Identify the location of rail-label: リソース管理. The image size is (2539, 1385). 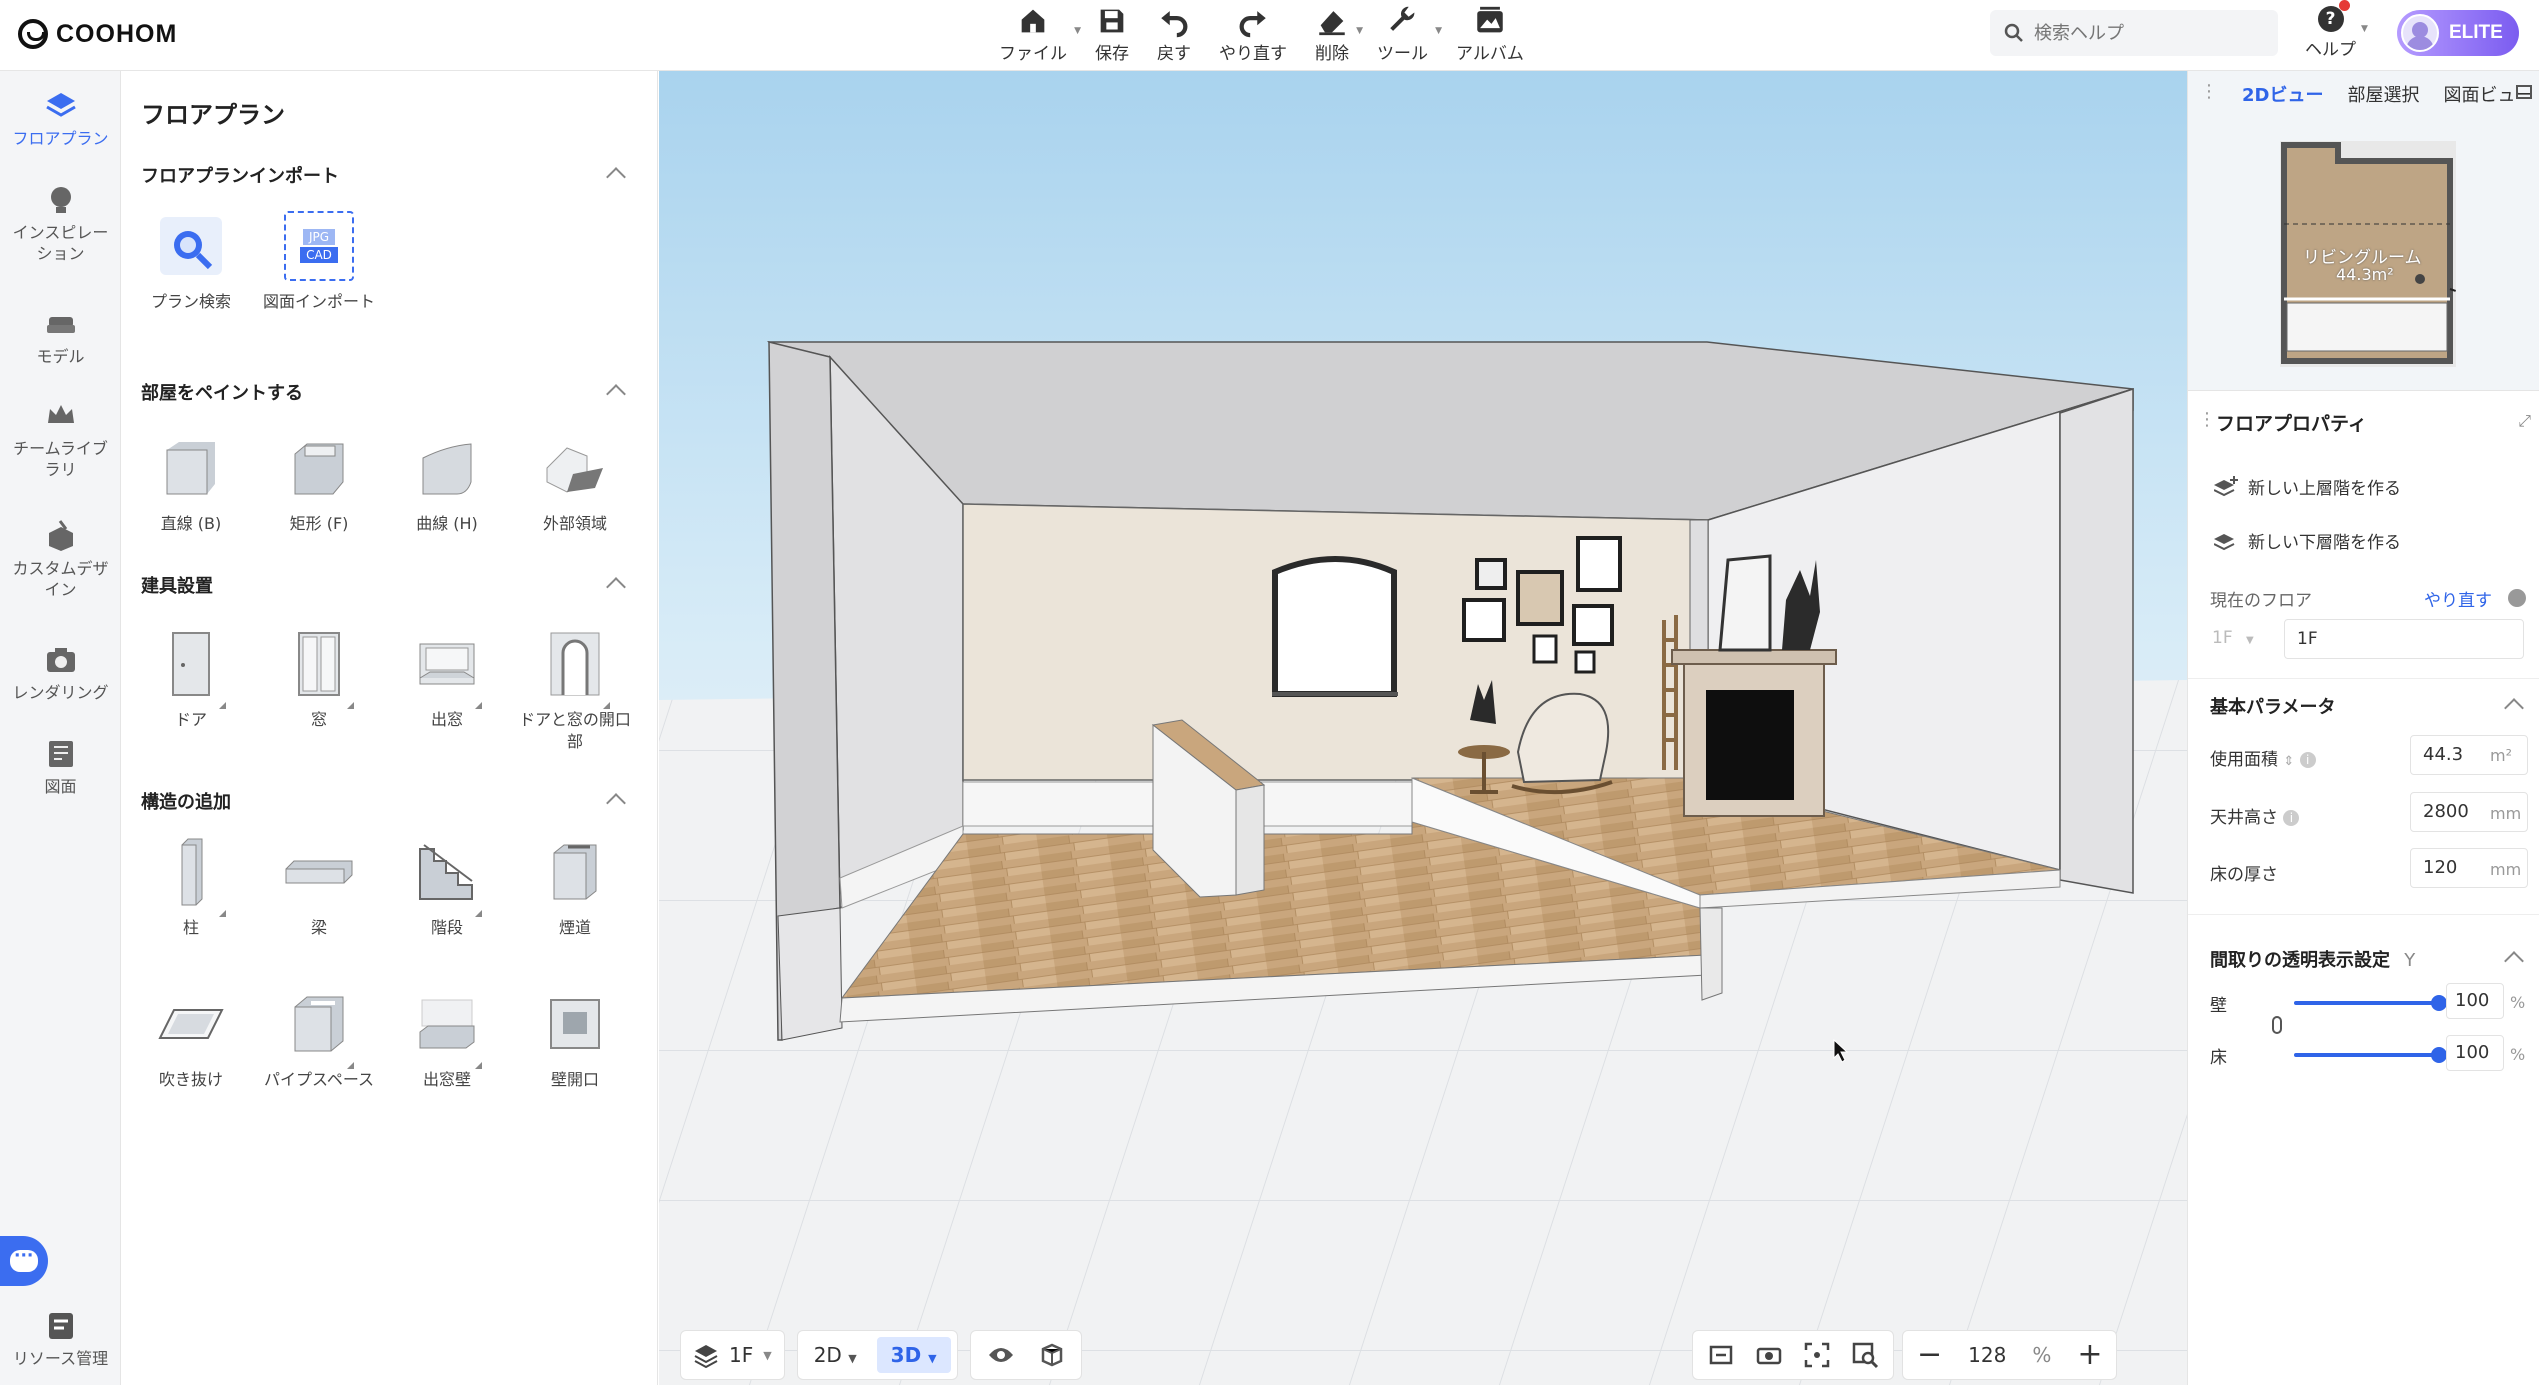
(60, 1358).